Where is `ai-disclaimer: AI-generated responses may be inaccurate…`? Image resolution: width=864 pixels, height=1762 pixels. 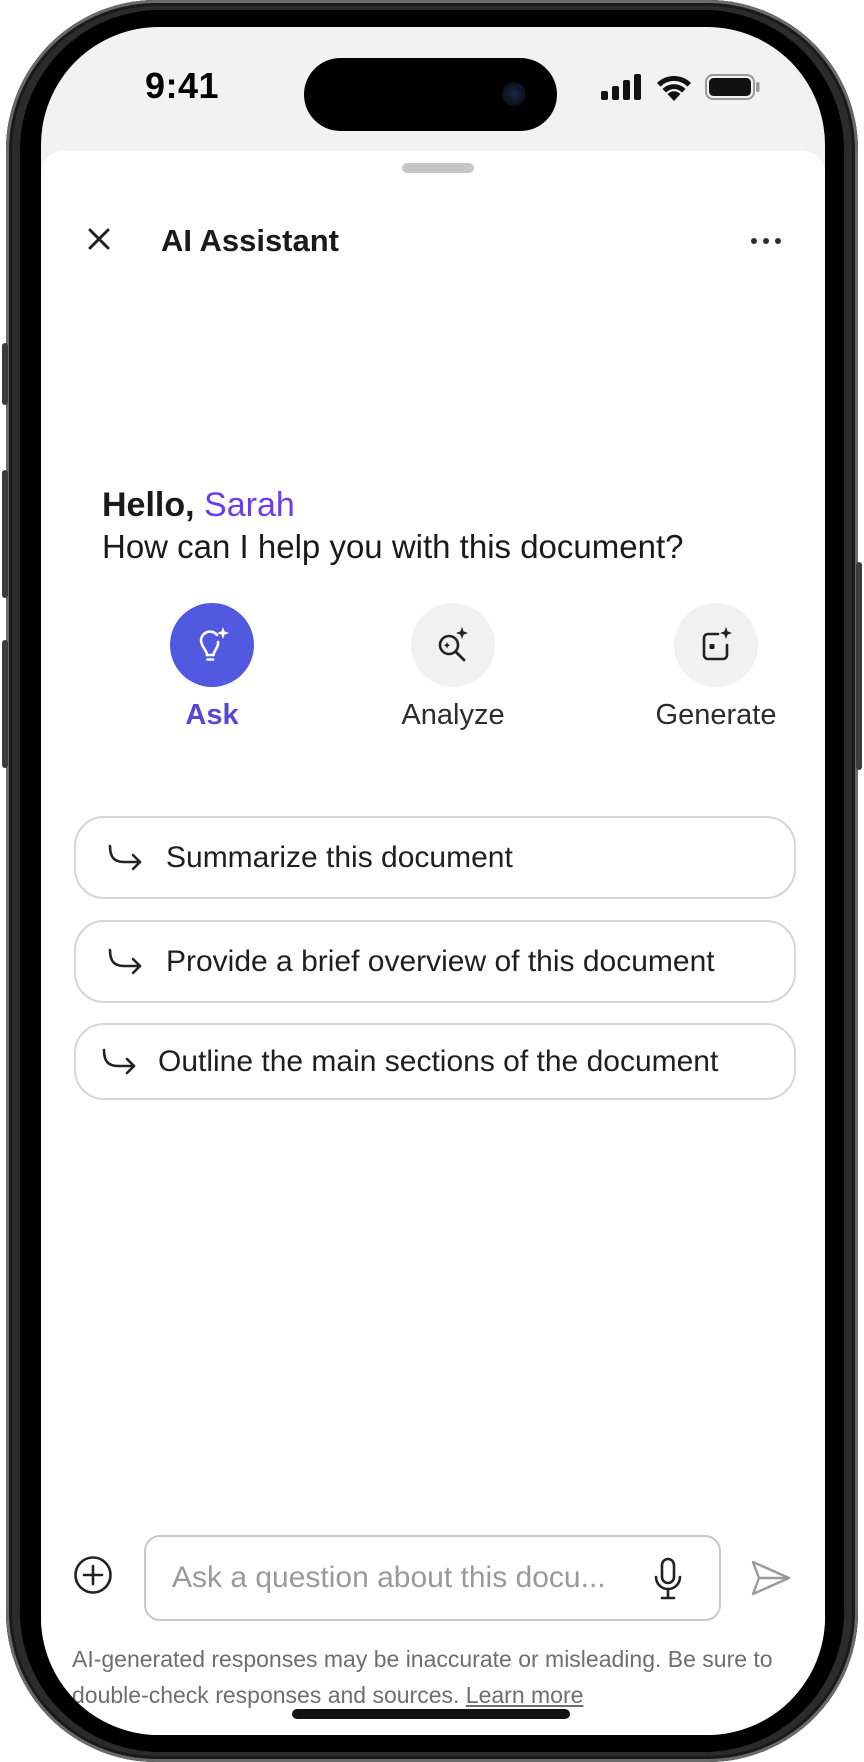 ai-disclaimer: AI-generated responses may be inaccurate… is located at coordinates (437, 1677).